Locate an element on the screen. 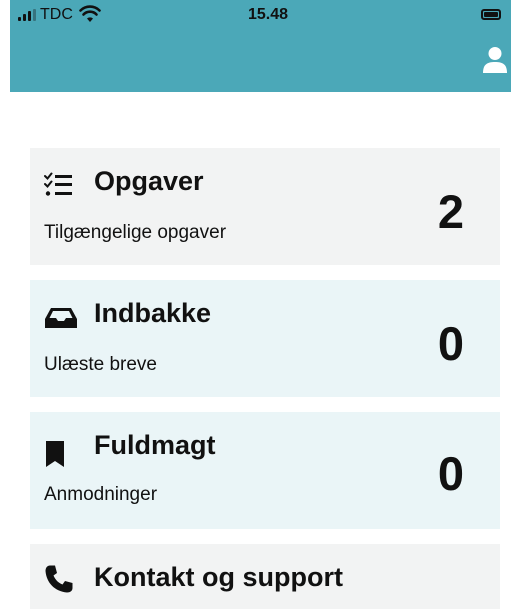 The height and width of the screenshot is (609, 511). cellular-signal-icon is located at coordinates (28, 15).